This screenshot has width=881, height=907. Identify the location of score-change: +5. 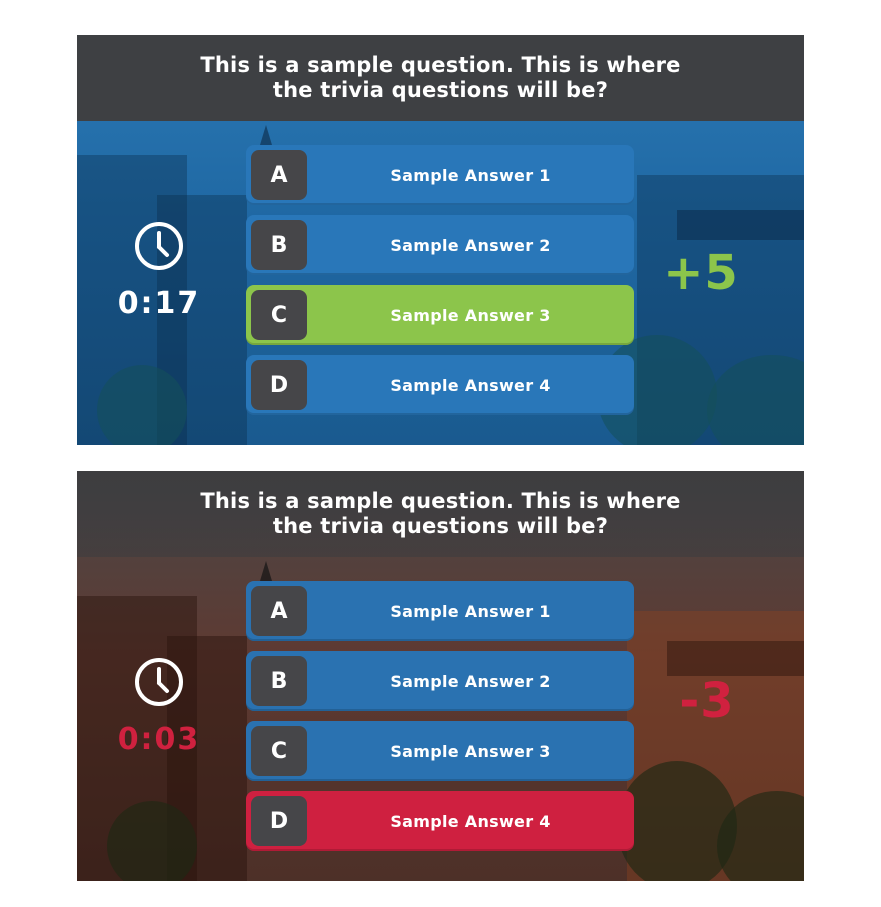
(701, 273).